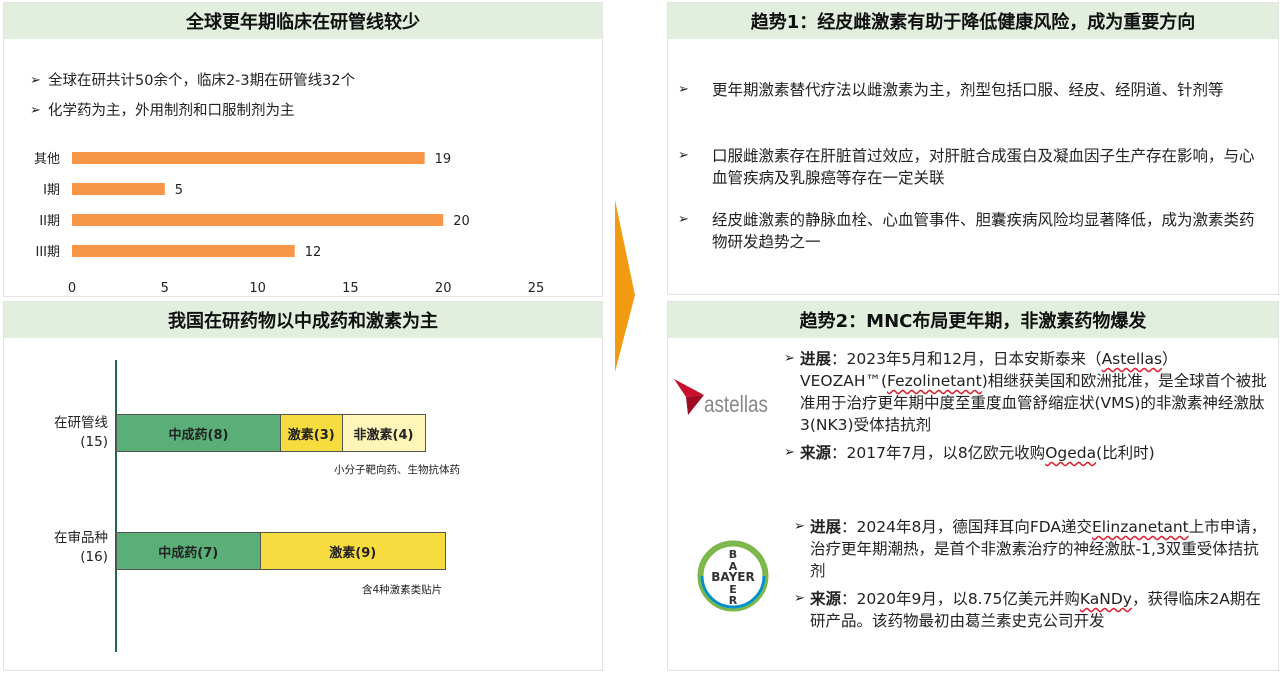 Image resolution: width=1282 pixels, height=675 pixels. Describe the element at coordinates (402, 590) in the screenshot. I see `bar-note: 含4种激素类贴片` at that location.